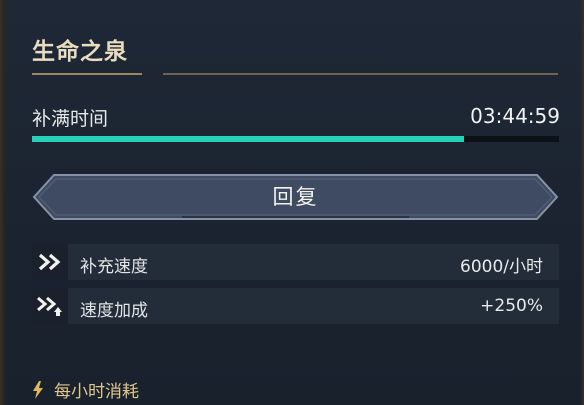  I want to click on double-chevron-icon, so click(50, 262).